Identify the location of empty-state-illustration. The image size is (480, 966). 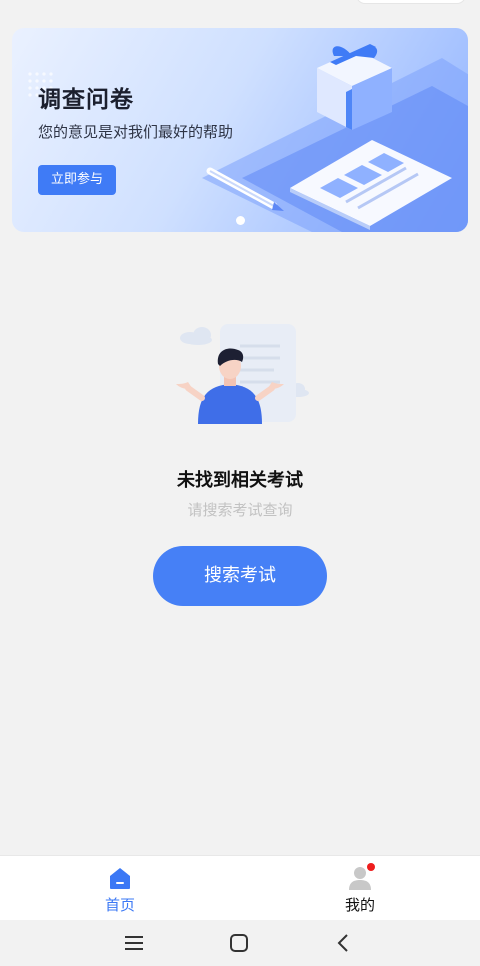
(242, 374).